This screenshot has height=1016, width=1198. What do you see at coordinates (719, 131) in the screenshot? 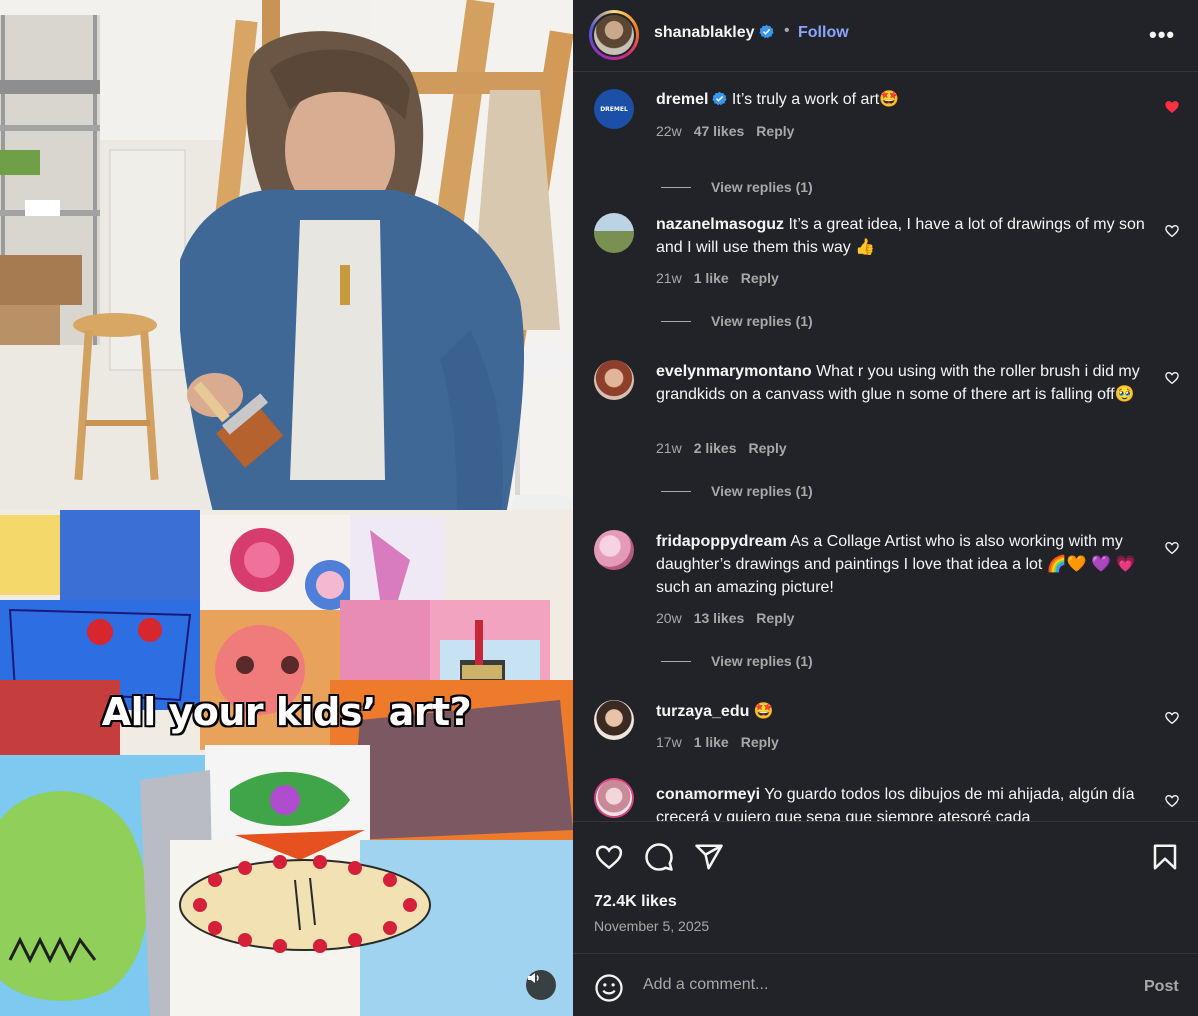
I see `comment-likes-link: 47 likes` at bounding box center [719, 131].